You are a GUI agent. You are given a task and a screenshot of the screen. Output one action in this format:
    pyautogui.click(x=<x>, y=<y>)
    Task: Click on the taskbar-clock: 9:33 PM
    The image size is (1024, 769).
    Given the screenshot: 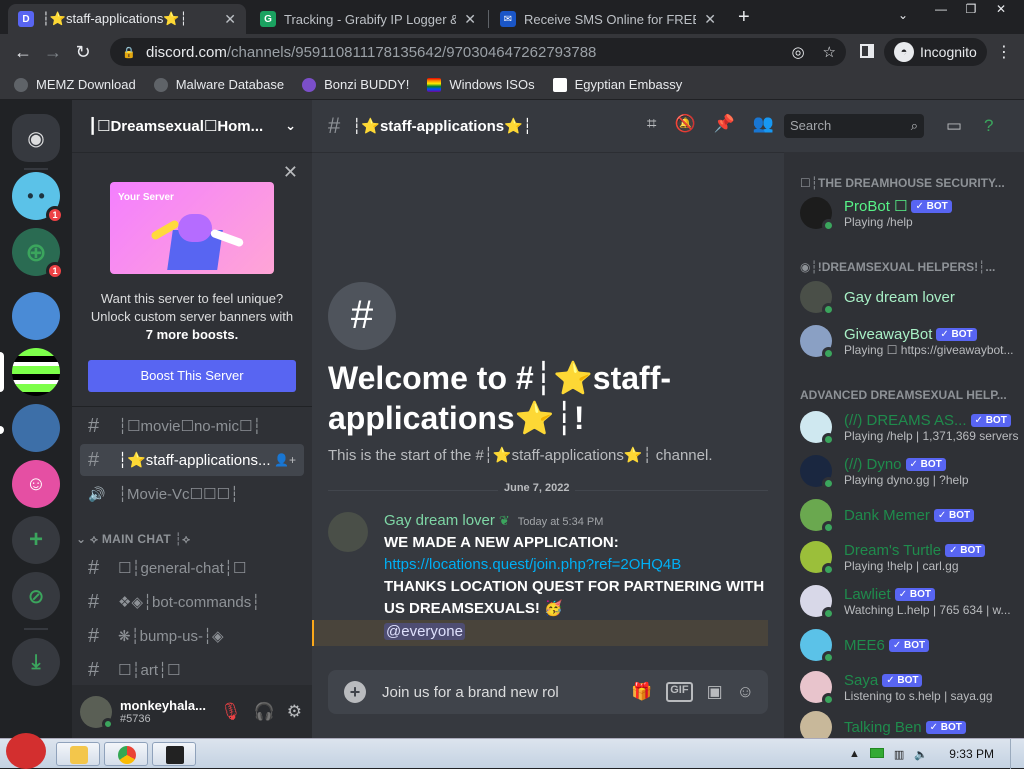 What is the action you would take?
    pyautogui.click(x=971, y=754)
    